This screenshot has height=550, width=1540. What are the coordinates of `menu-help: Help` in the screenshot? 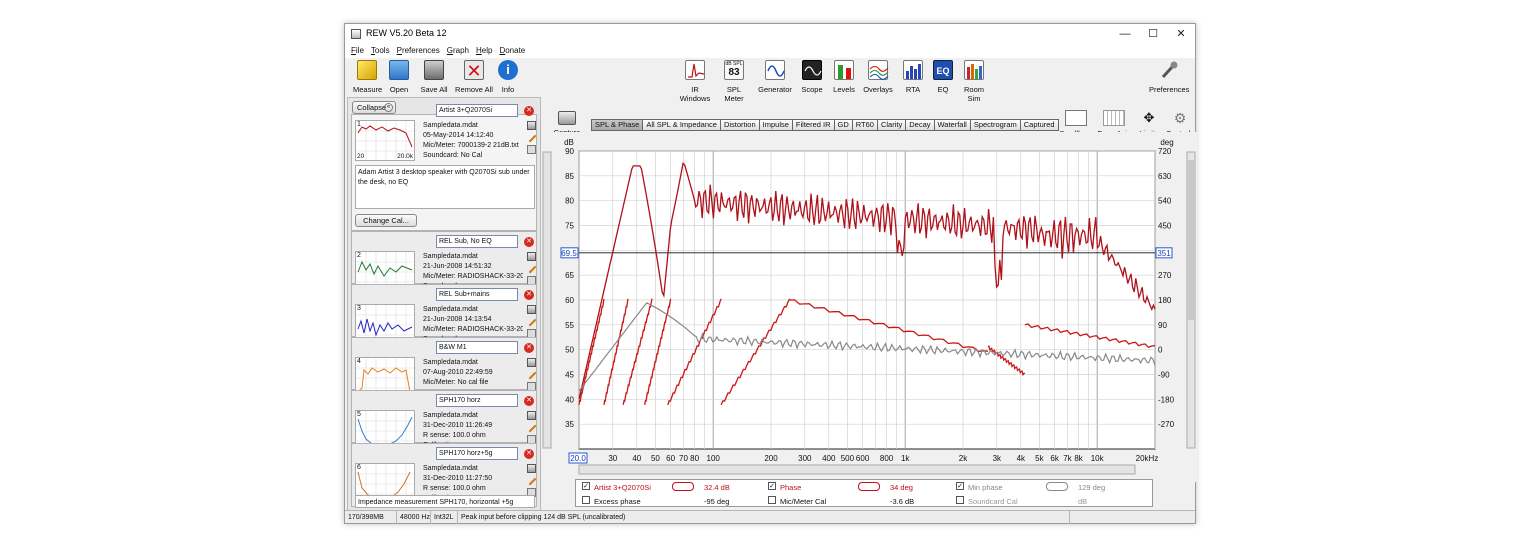 It's located at (484, 51).